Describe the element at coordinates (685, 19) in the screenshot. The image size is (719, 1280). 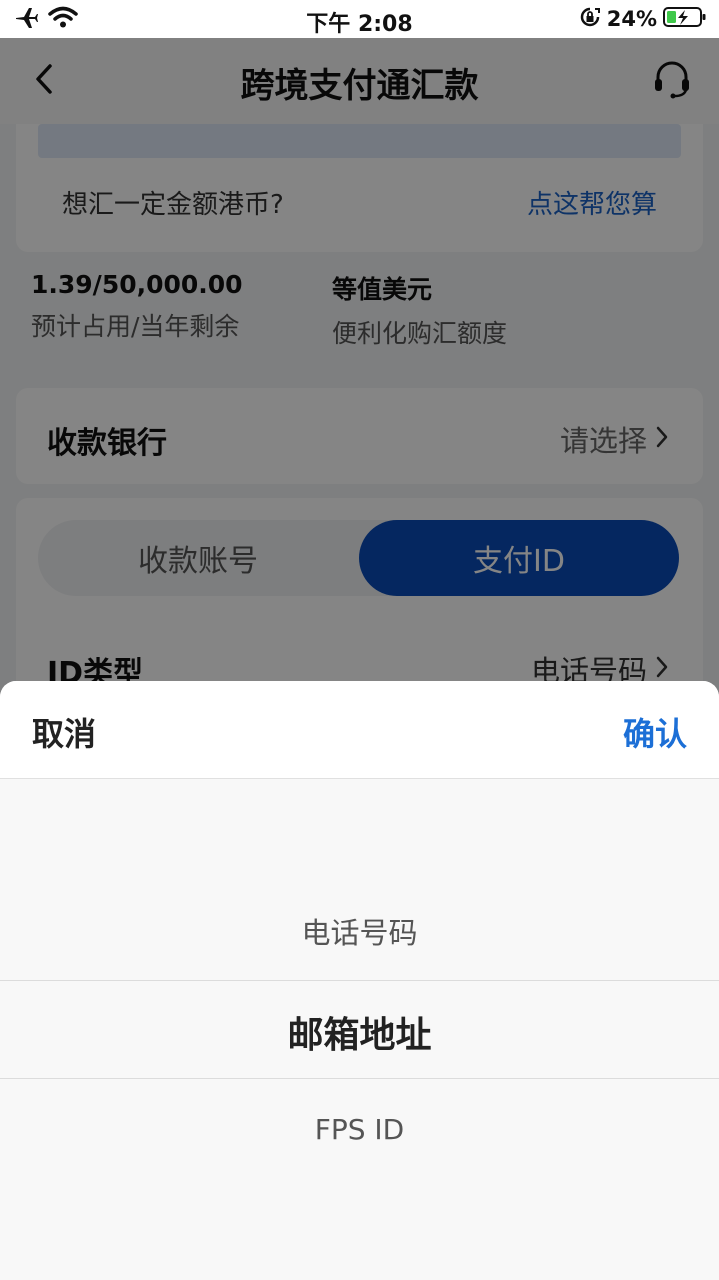
I see `battery-charging-icon` at that location.